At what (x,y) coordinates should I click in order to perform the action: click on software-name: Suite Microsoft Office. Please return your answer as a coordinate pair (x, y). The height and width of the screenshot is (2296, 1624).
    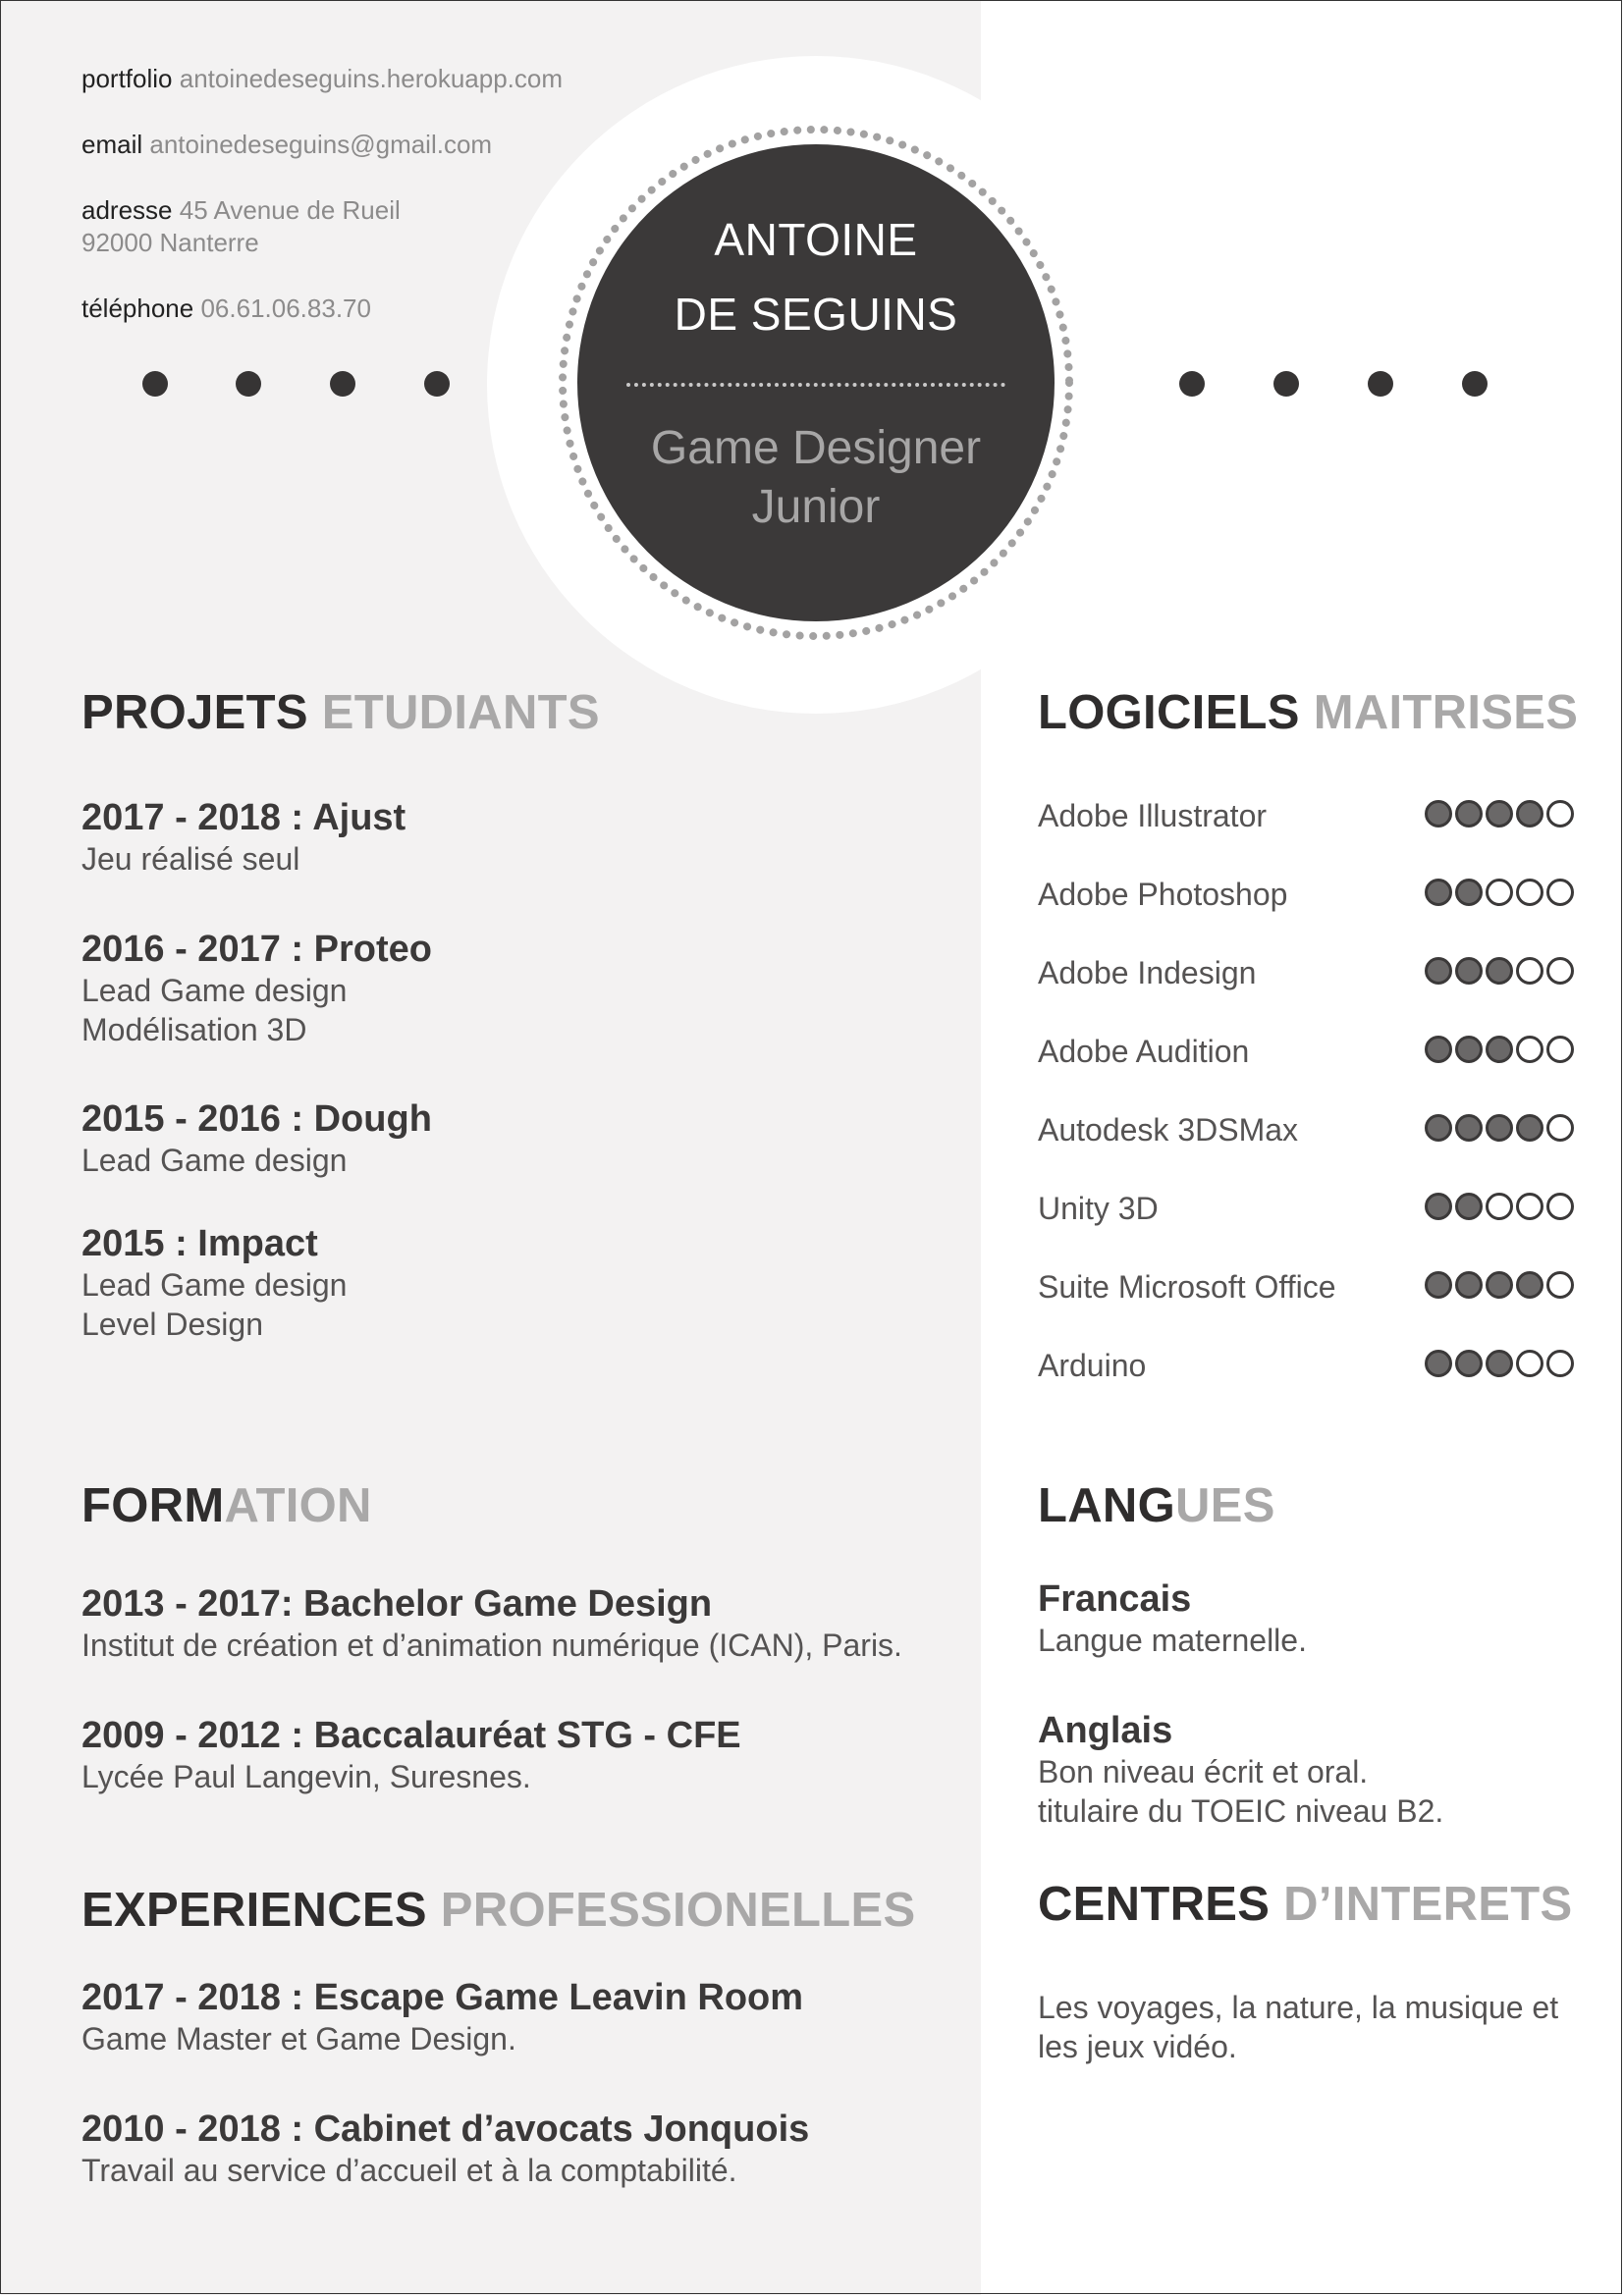
    Looking at the image, I should click on (1187, 1287).